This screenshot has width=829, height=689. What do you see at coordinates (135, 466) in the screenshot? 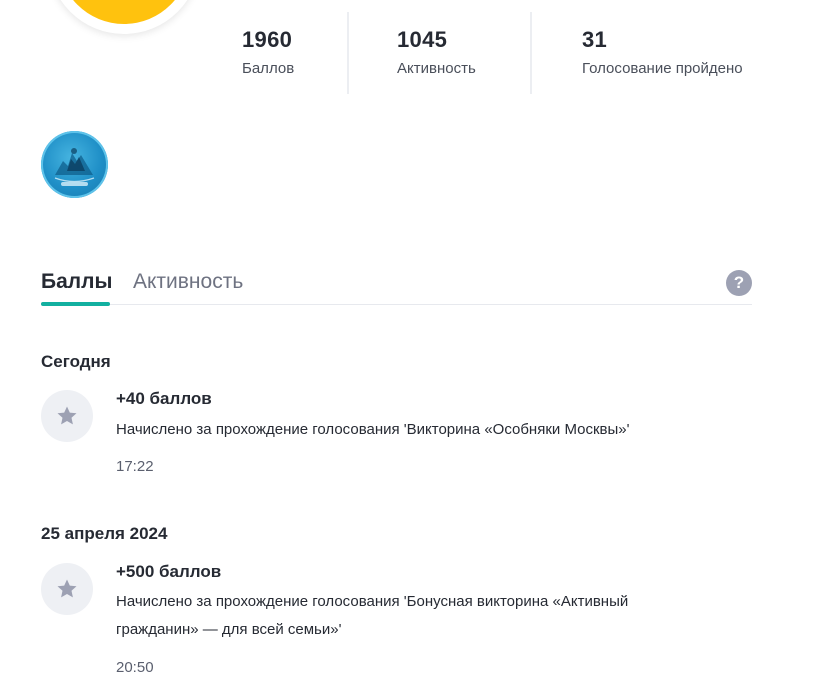
I see `entry-time: 17:22` at bounding box center [135, 466].